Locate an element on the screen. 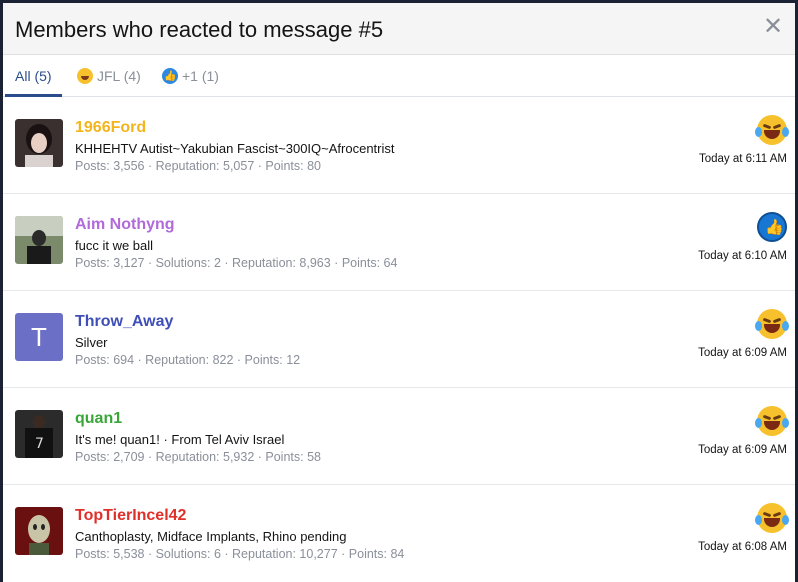 The width and height of the screenshot is (798, 582). svg-text: 7 is located at coordinates (39, 444).